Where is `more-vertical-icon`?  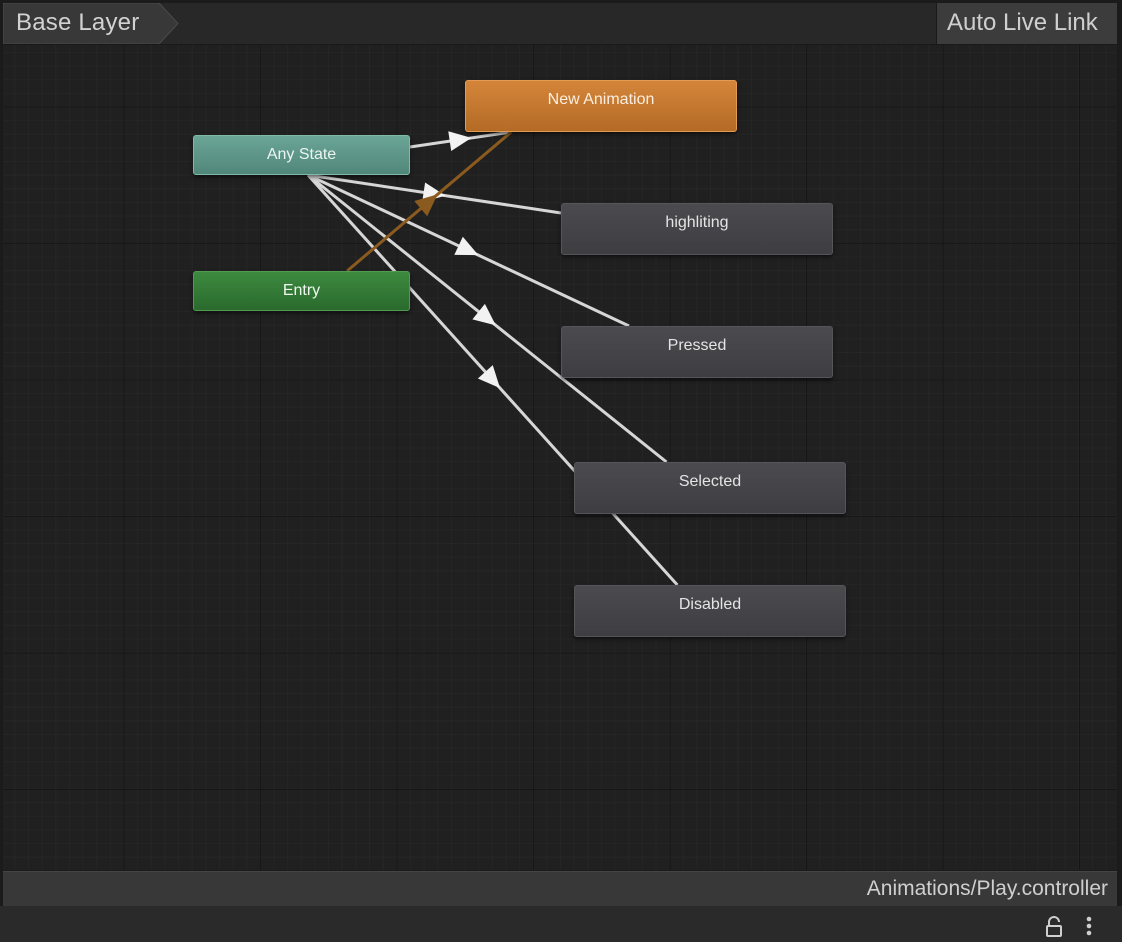
more-vertical-icon is located at coordinates (1089, 926).